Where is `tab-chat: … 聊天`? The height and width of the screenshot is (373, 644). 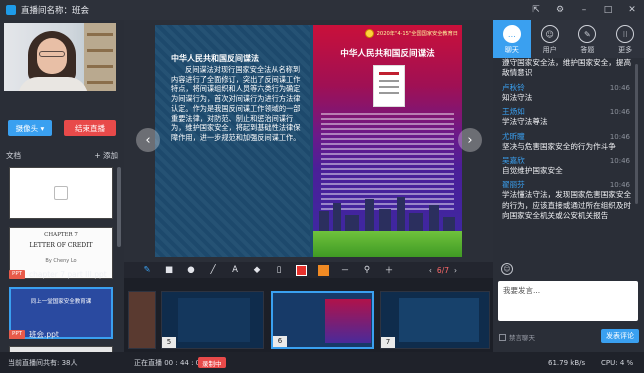
tab-chat: … 聊天 is located at coordinates (512, 39).